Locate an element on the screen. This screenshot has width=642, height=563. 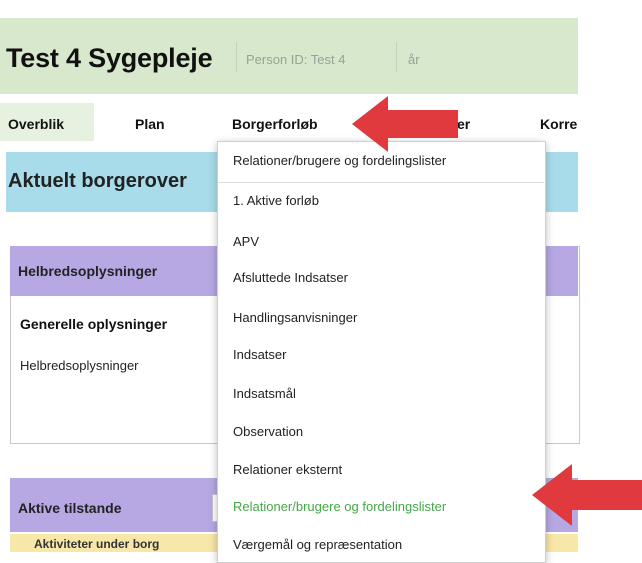
menu-item-indsatsmaal: Indsatsmål is located at coordinates (264, 393).